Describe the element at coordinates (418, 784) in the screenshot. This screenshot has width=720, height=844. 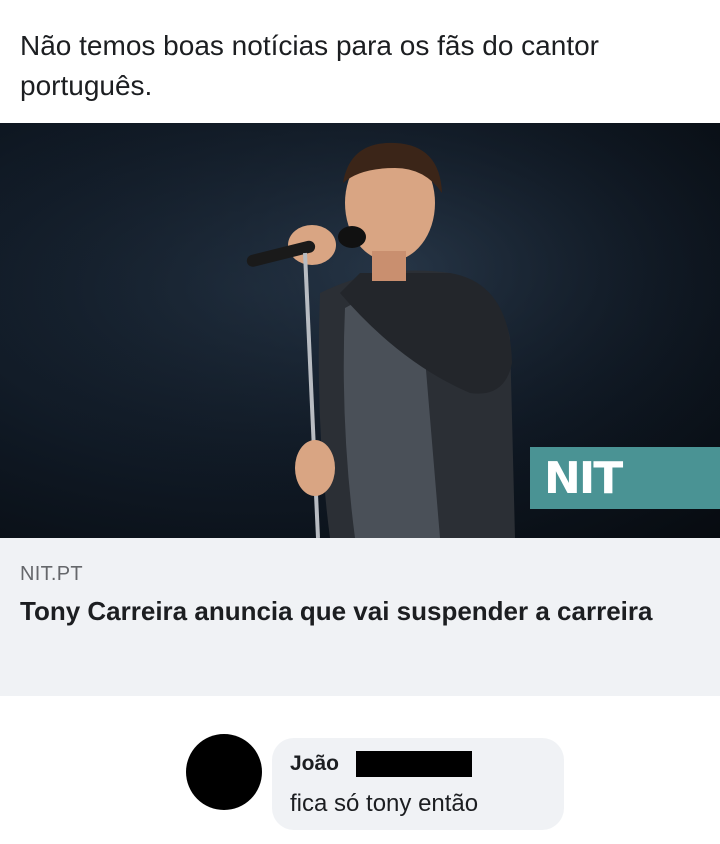
I see `comment-bubble: João fica só tony então` at that location.